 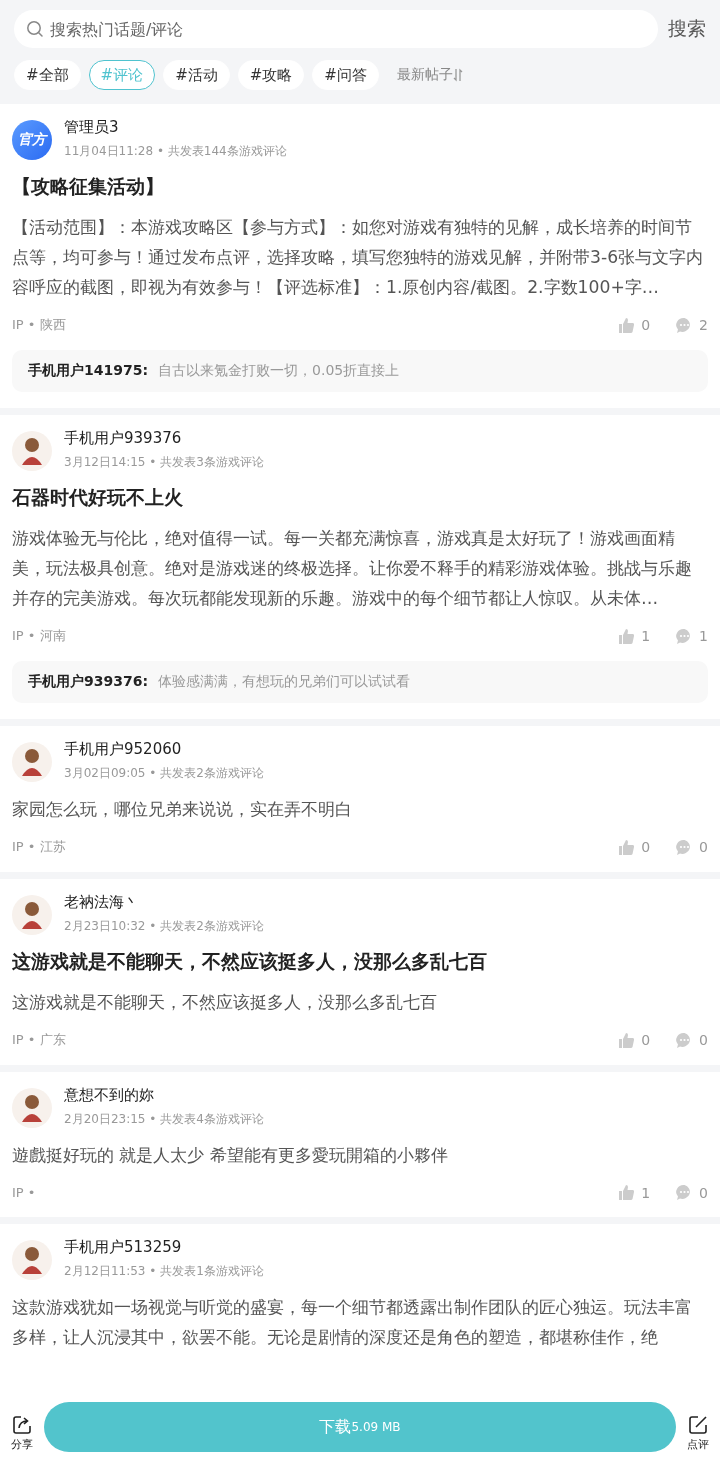 I want to click on search-icon, so click(x=35, y=29).